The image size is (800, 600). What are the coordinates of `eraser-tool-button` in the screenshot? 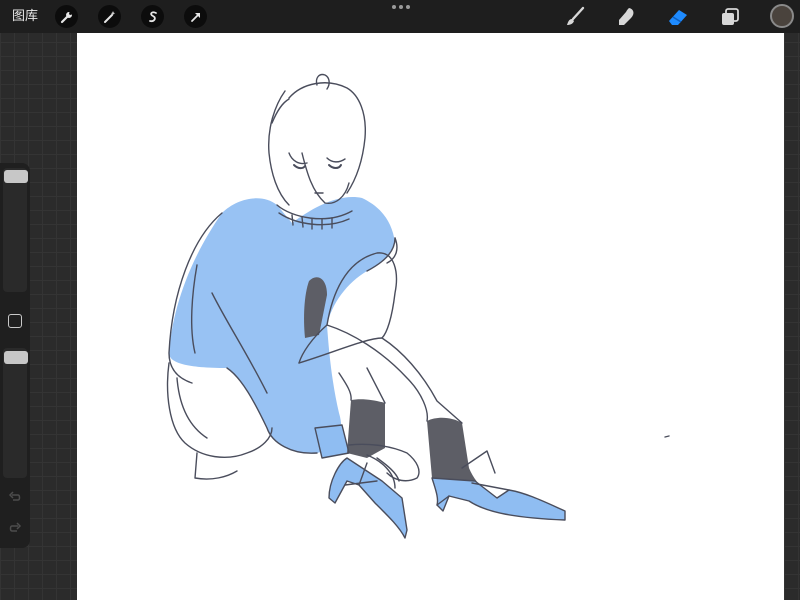 It's located at (678, 17).